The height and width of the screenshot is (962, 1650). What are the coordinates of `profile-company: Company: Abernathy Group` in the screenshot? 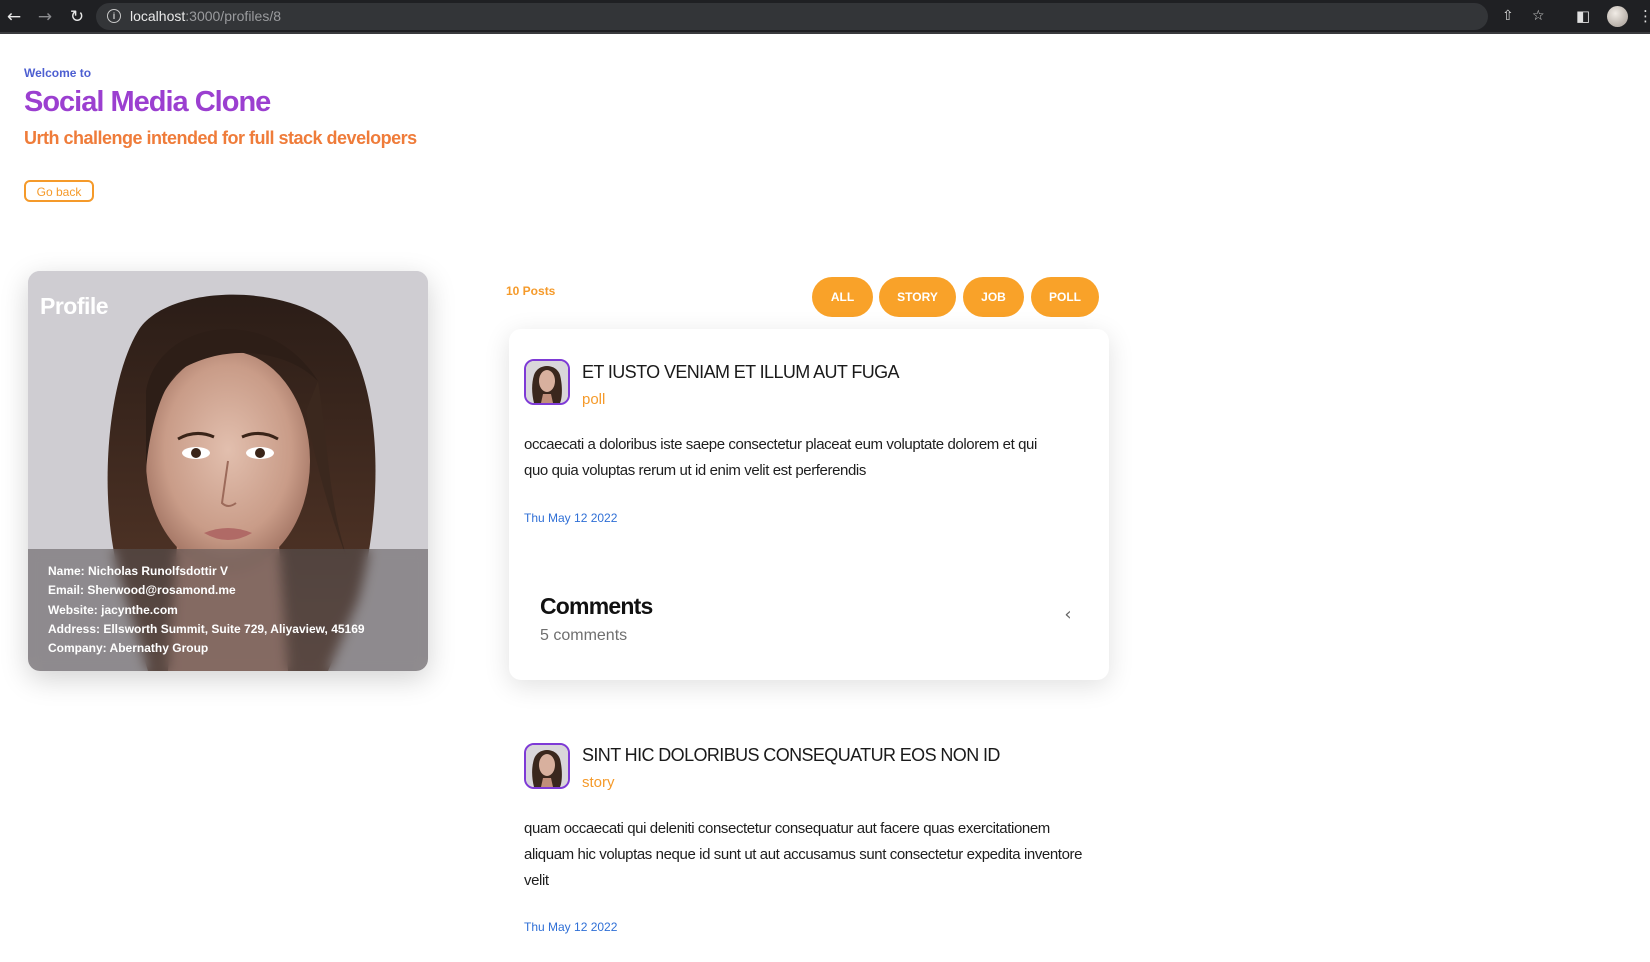 It's located at (128, 648).